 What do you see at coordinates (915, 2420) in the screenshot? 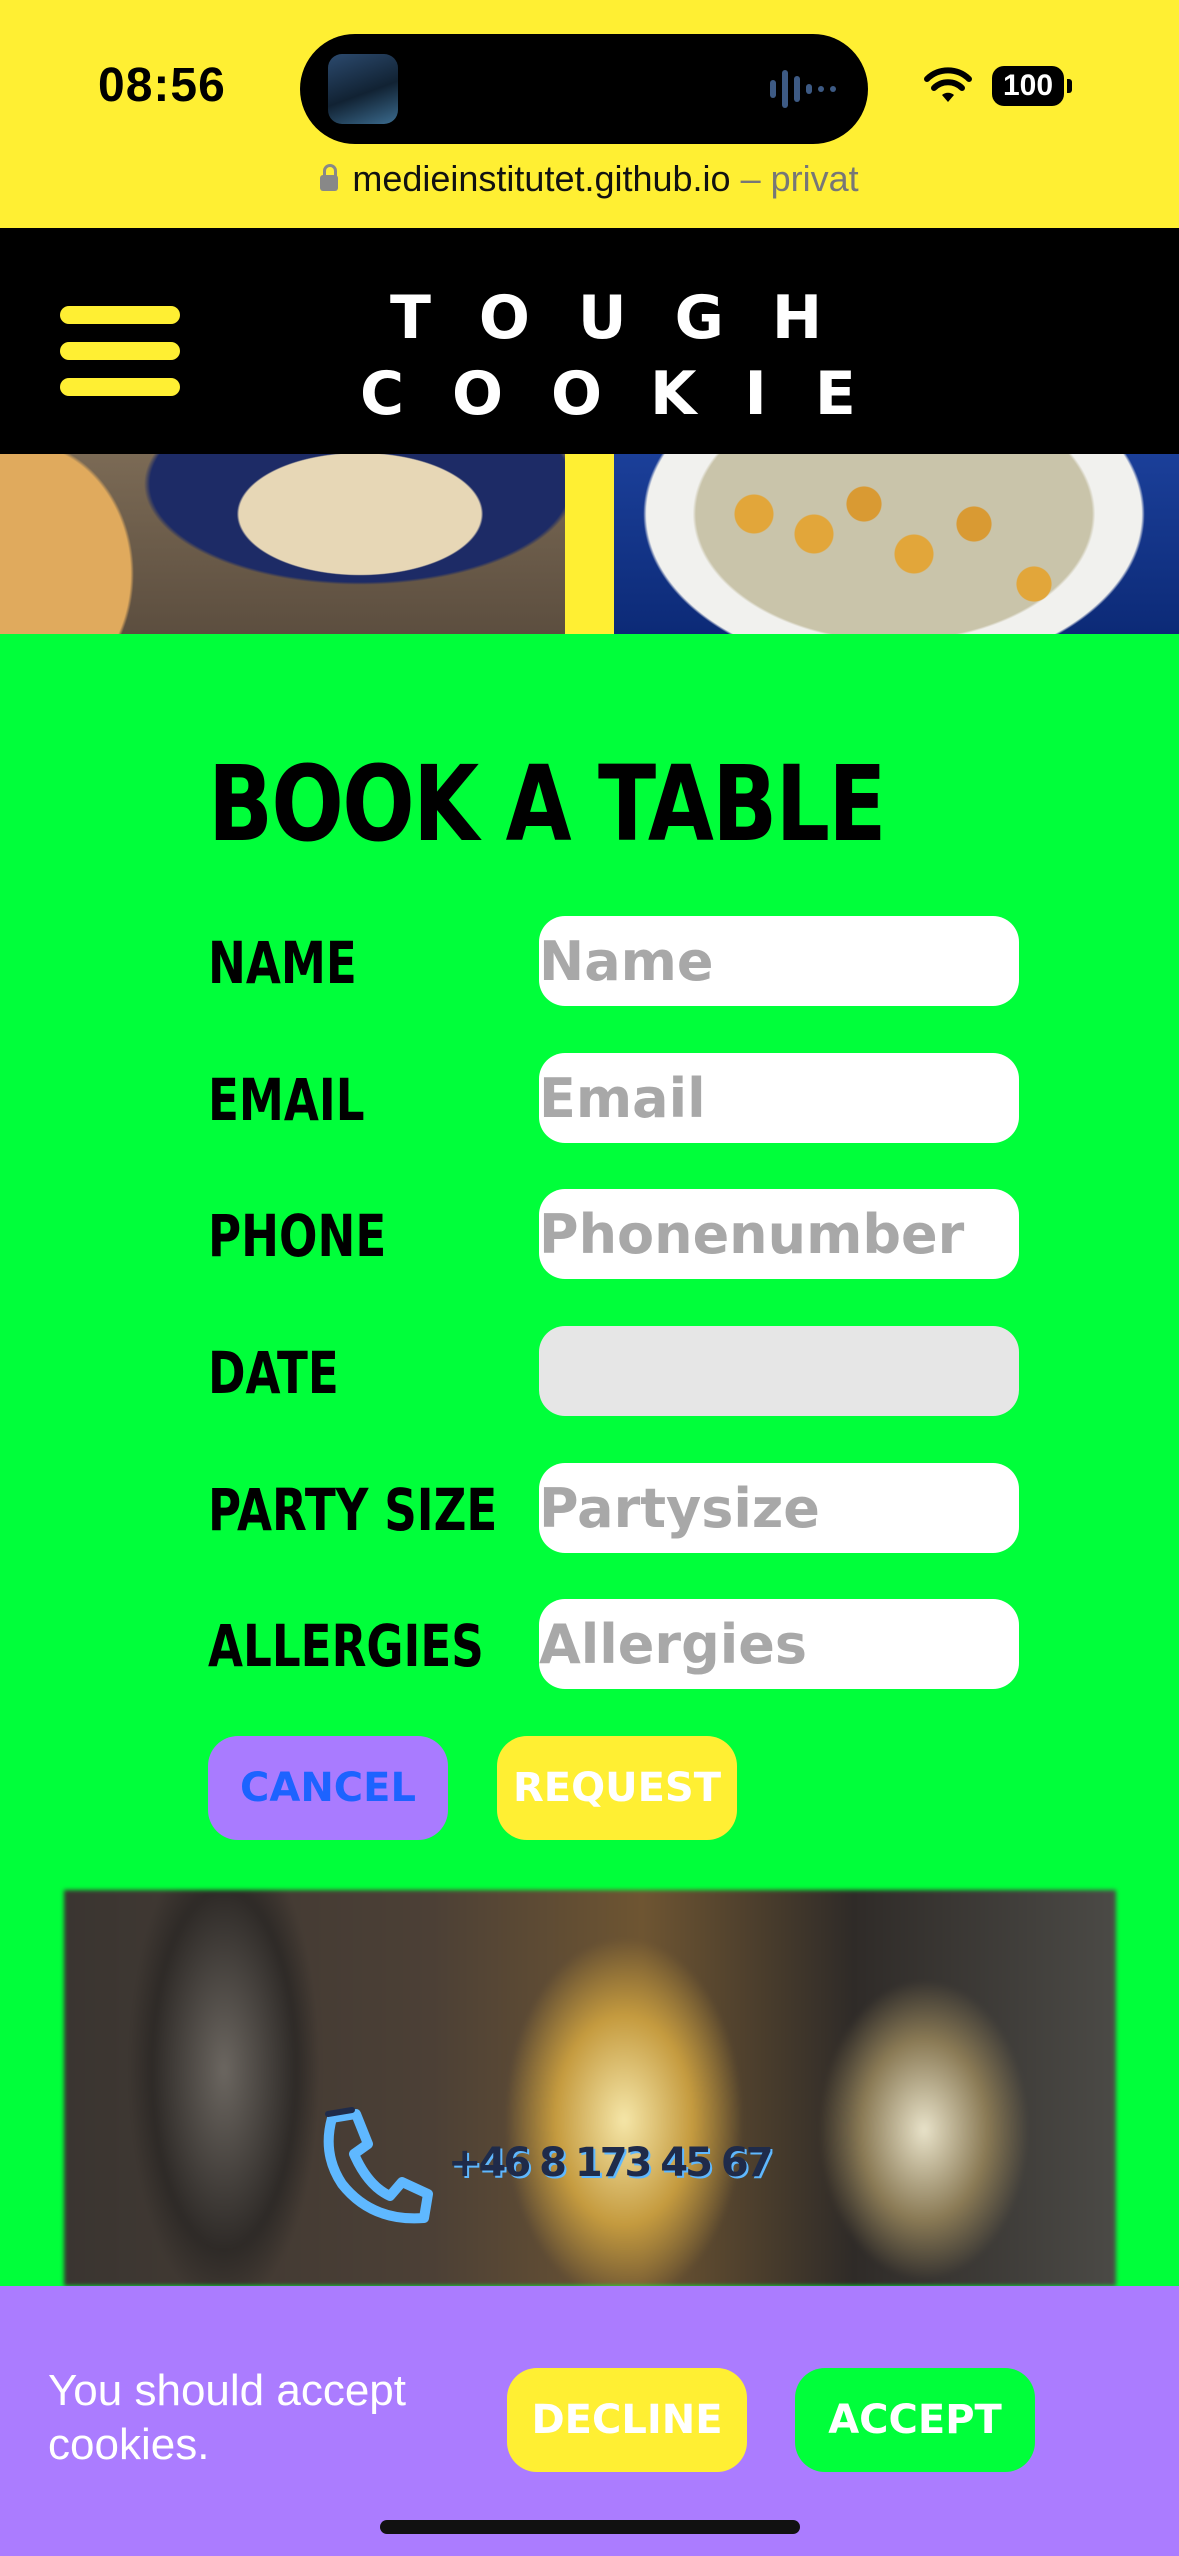
I see `accept-cookies-button: ACCEPT` at bounding box center [915, 2420].